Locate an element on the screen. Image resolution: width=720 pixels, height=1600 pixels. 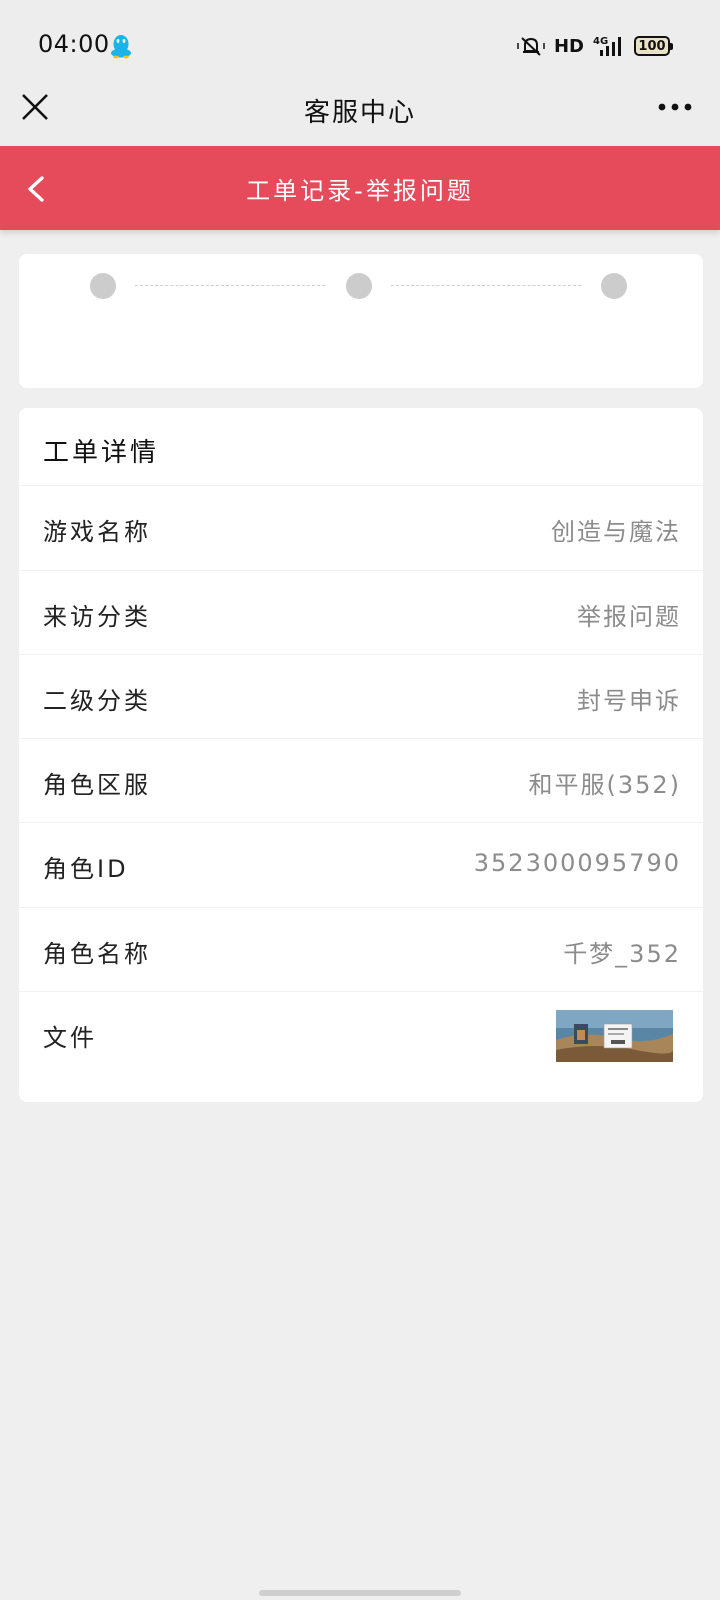
status-time: 04:00 is located at coordinates (74, 44).